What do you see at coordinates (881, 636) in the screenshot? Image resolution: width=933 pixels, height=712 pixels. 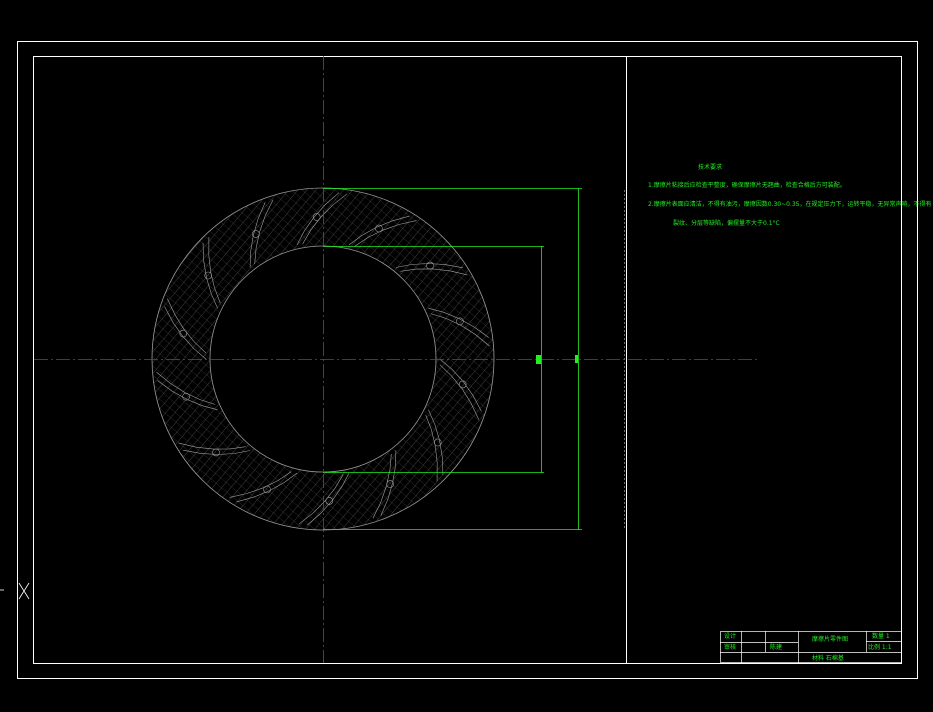 I see `title-quantity: 数量 1` at bounding box center [881, 636].